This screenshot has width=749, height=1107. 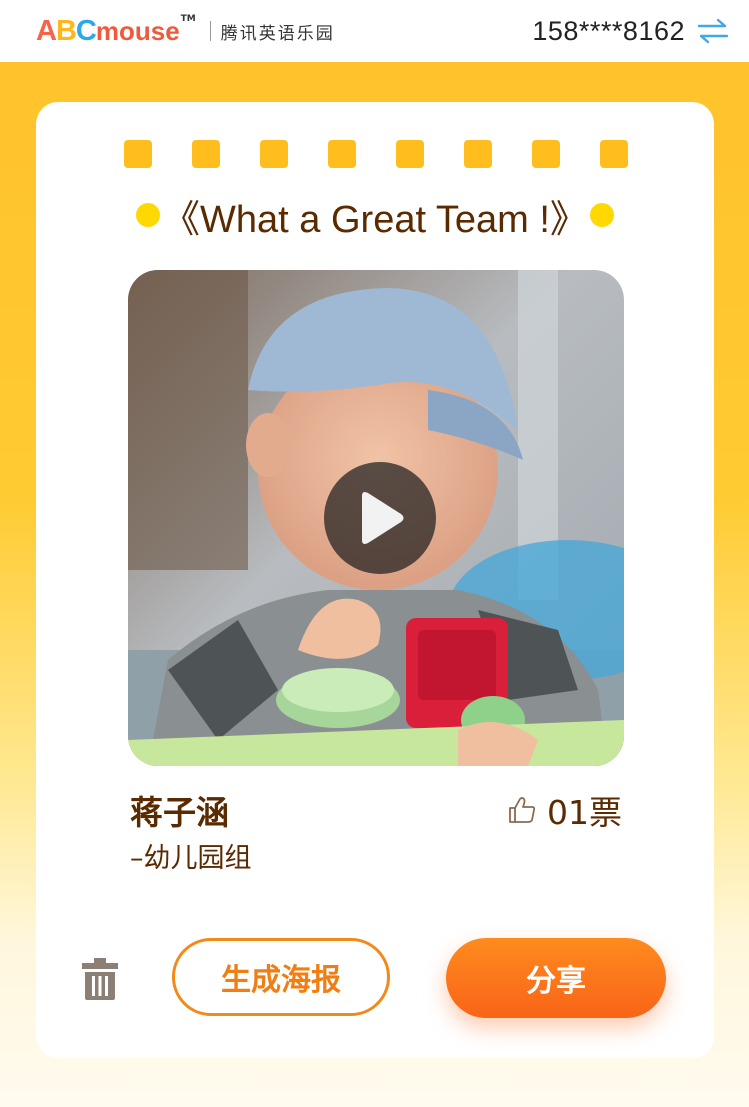 What do you see at coordinates (608, 30) in the screenshot?
I see `account-phone: 158****8162` at bounding box center [608, 30].